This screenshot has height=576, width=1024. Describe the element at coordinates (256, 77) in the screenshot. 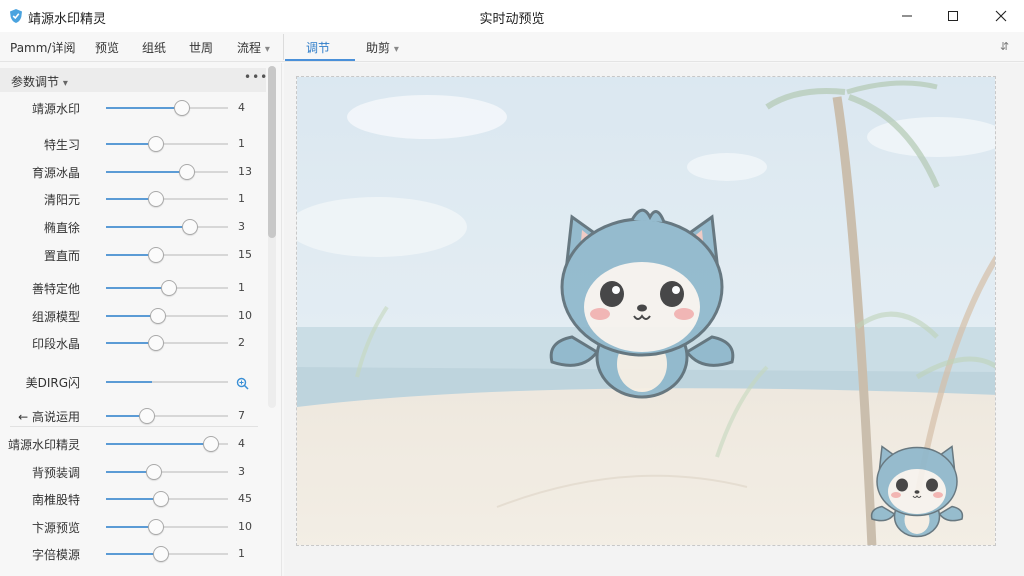

I see `more-options-icon: •••` at that location.